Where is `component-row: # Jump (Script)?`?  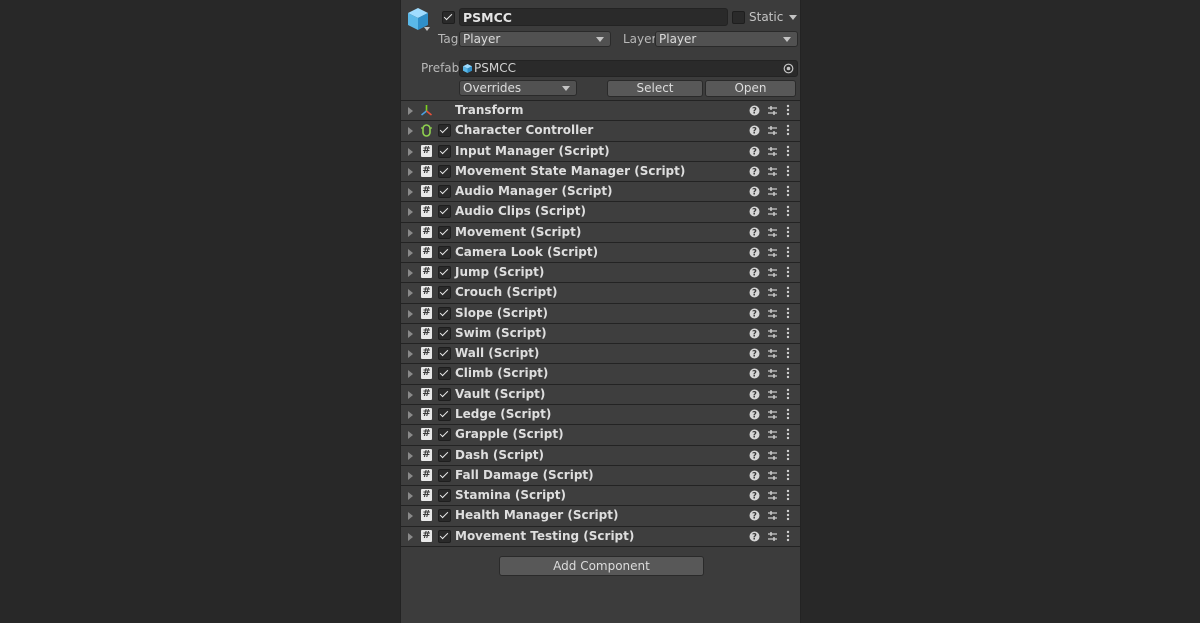
component-row: # Jump (Script)? is located at coordinates (600, 272).